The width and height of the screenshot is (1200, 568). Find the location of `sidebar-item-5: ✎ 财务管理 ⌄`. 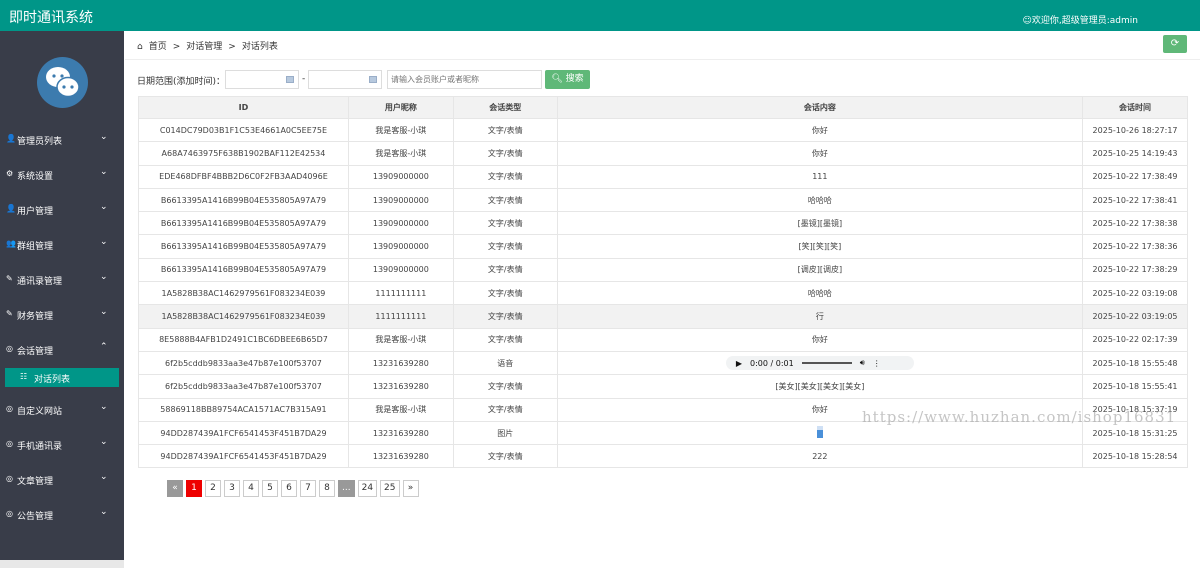

sidebar-item-5: ✎ 财务管理 ⌄ is located at coordinates (62, 314).